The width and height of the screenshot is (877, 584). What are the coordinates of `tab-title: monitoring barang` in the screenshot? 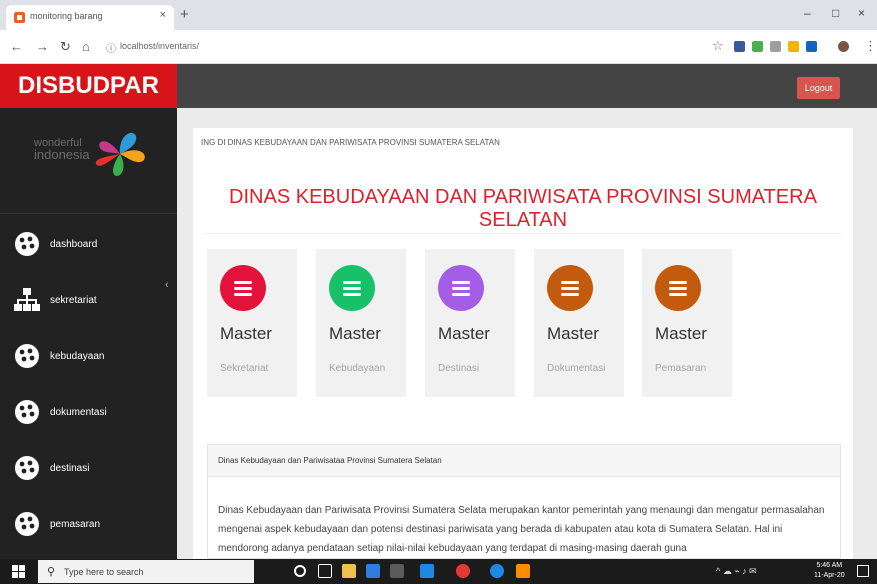 It's located at (66, 16).